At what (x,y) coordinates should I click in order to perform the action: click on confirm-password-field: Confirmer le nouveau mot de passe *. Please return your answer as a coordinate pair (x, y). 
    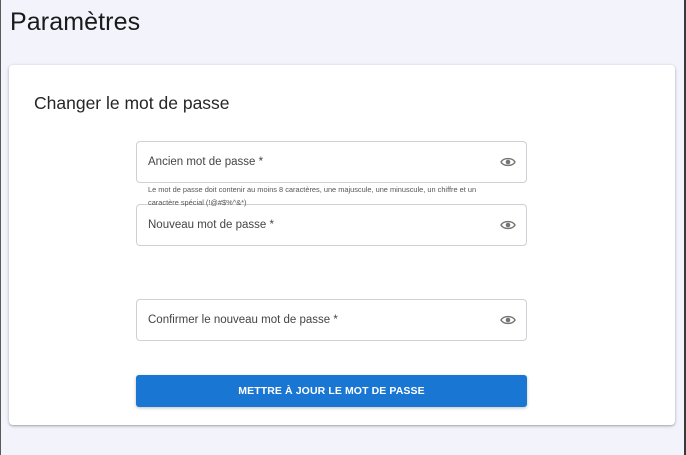
    Looking at the image, I should click on (331, 320).